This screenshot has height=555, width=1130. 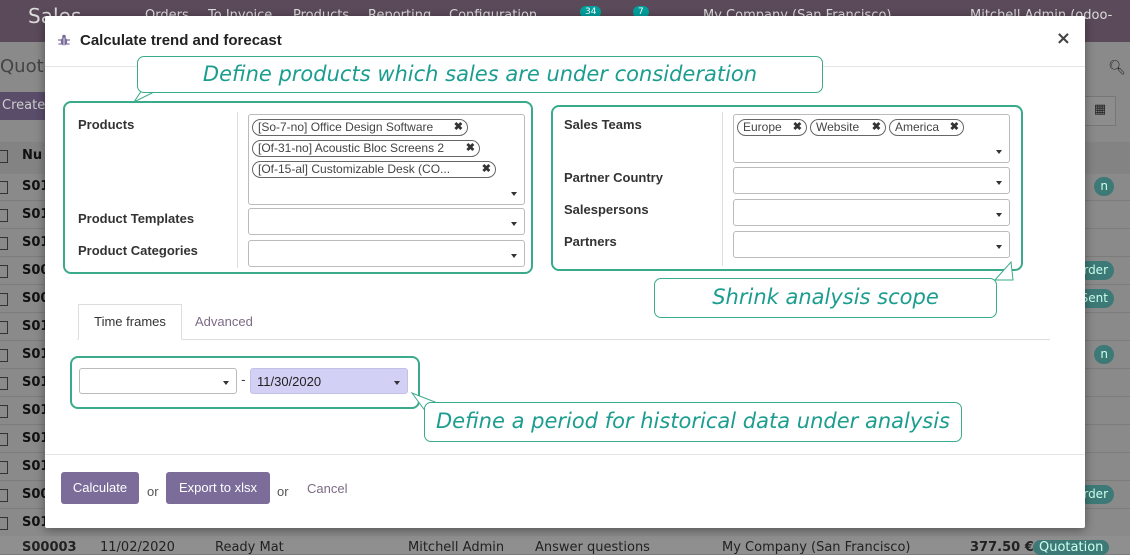 I want to click on calendar-view-icon: ▦, so click(x=1100, y=111).